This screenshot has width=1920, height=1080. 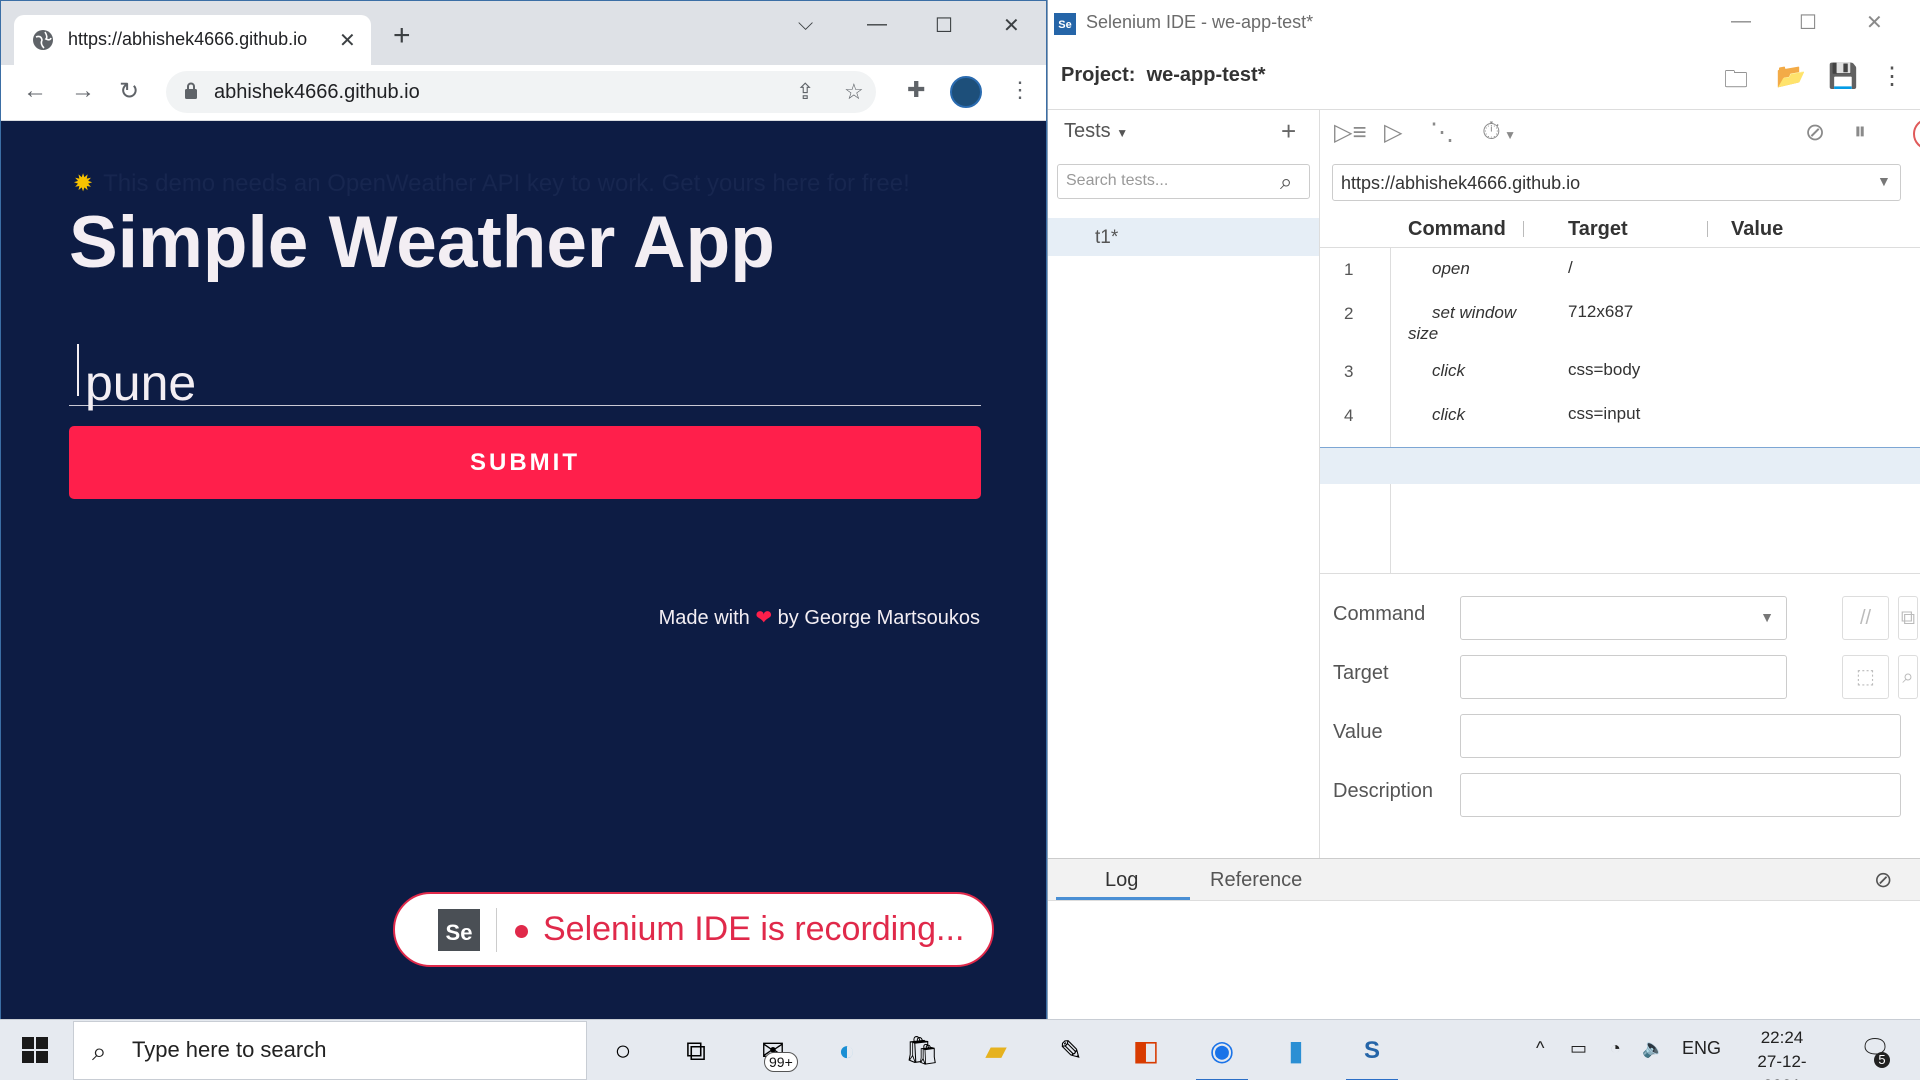 What do you see at coordinates (347, 40) in the screenshot?
I see `tab-close-icon: ✕` at bounding box center [347, 40].